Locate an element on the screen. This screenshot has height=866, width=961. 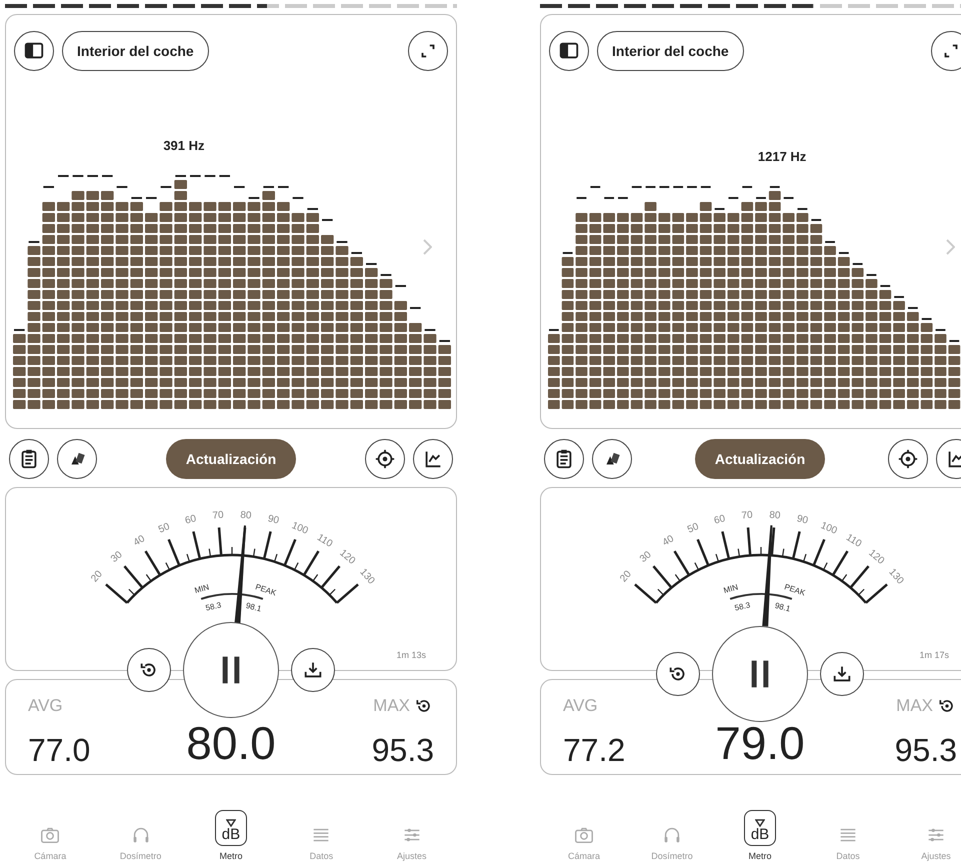
current-value: 79.0 is located at coordinates (760, 743).